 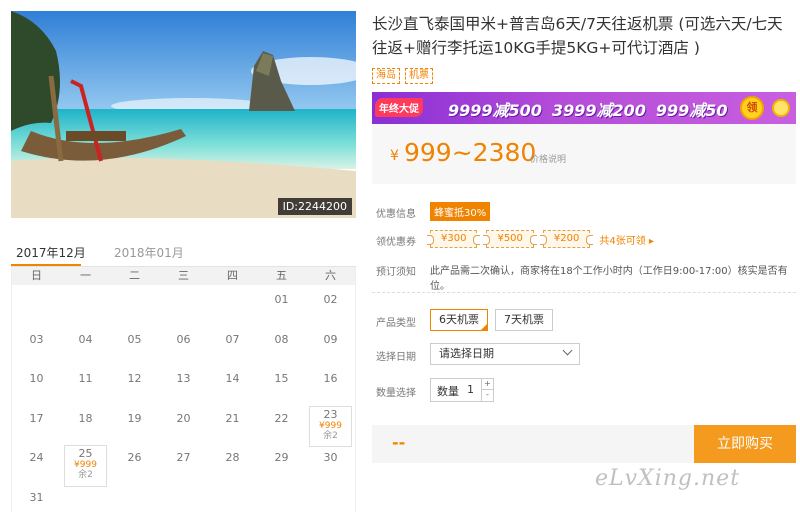 I want to click on calendar-day: 14, so click(x=232, y=384).